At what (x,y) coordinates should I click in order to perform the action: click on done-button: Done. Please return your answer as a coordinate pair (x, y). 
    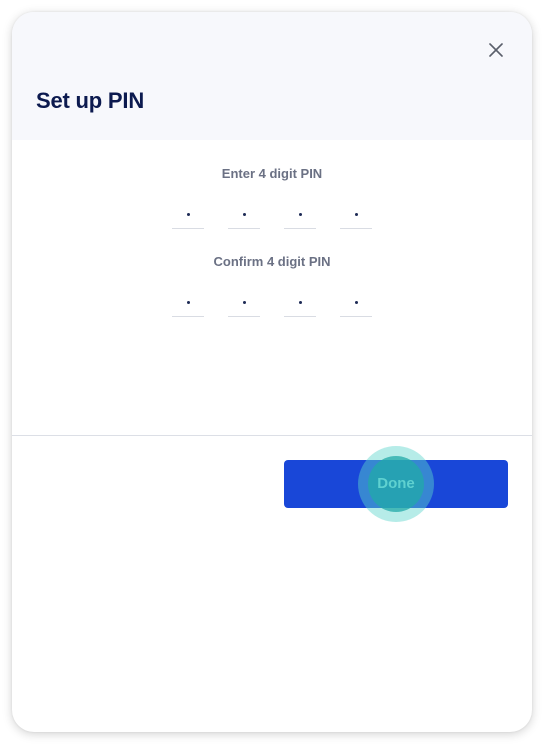
    Looking at the image, I should click on (396, 484).